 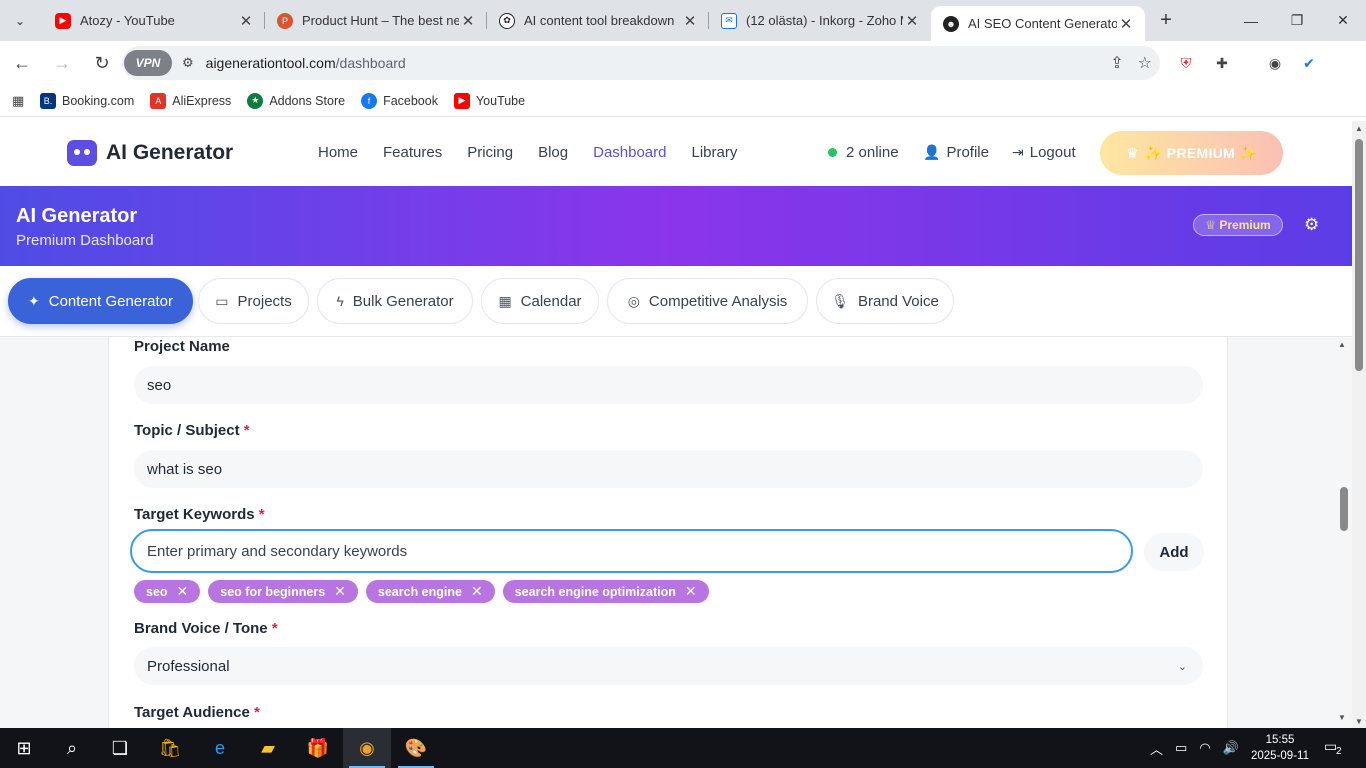 I want to click on tab-bulk-generator: ϟ Bulk Generator, so click(x=395, y=301).